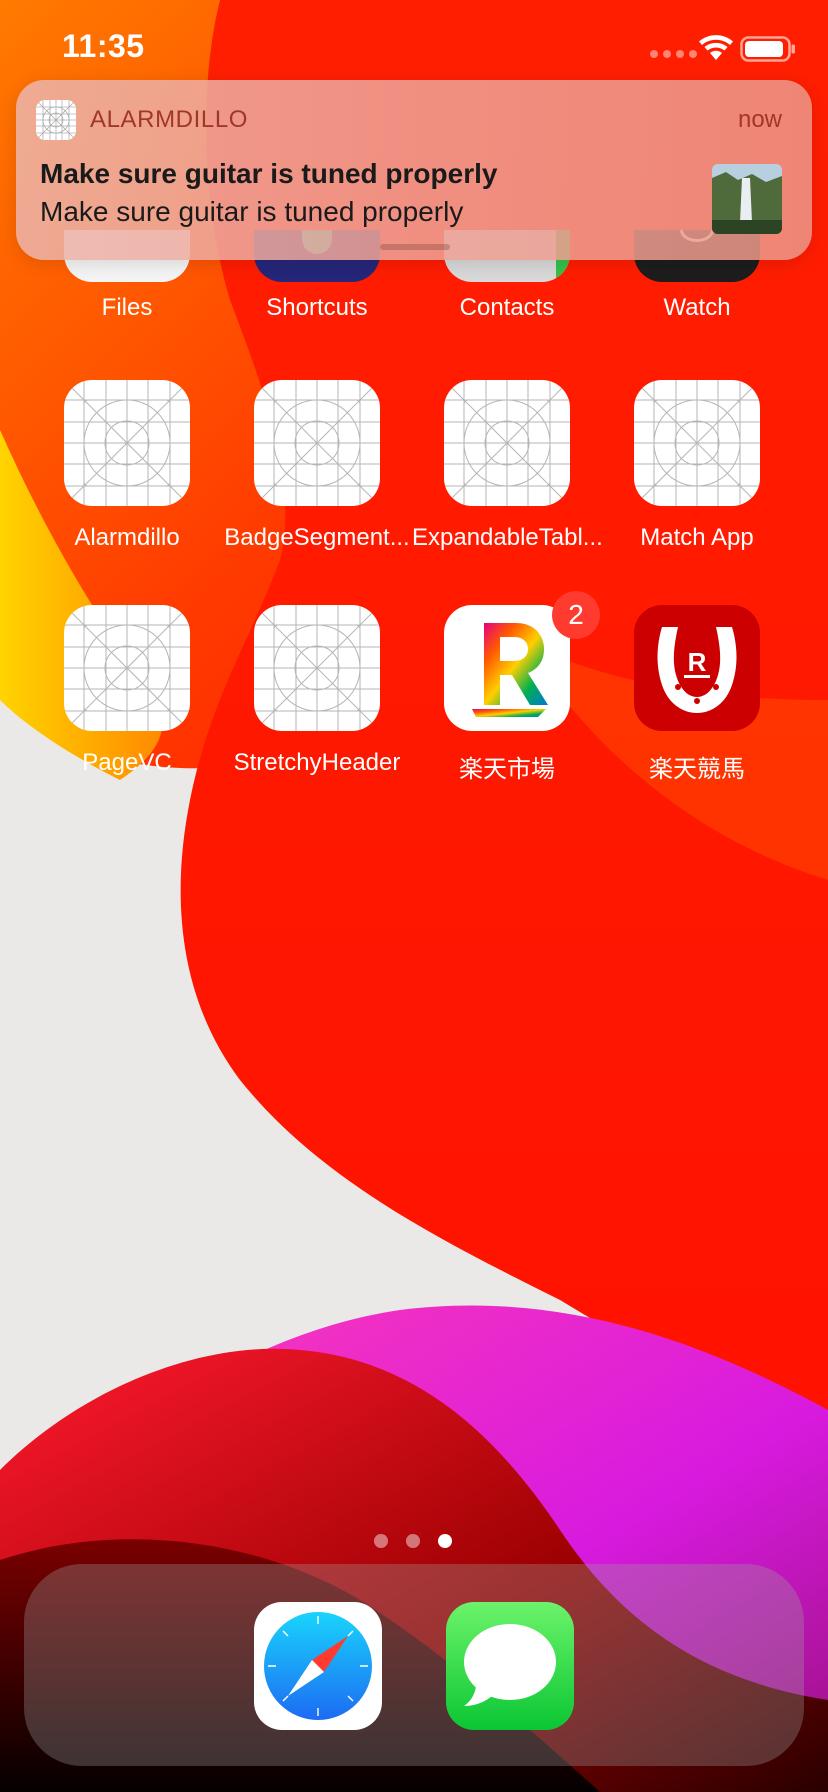 Image resolution: width=828 pixels, height=1792 pixels. What do you see at coordinates (697, 662) in the screenshot?
I see `svg-text: R` at bounding box center [697, 662].